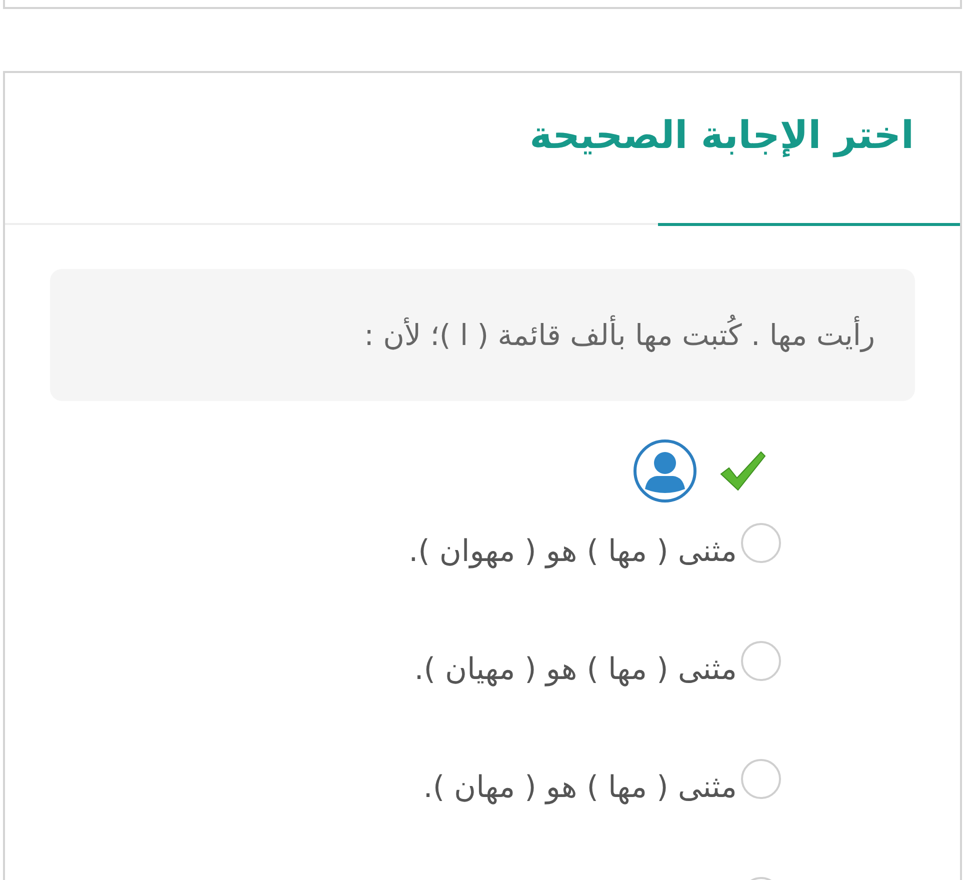 Image resolution: width=968 pixels, height=880 pixels. I want to click on option-label: مثنى ( مها ) هو ( مهيان )., so click(575, 670).